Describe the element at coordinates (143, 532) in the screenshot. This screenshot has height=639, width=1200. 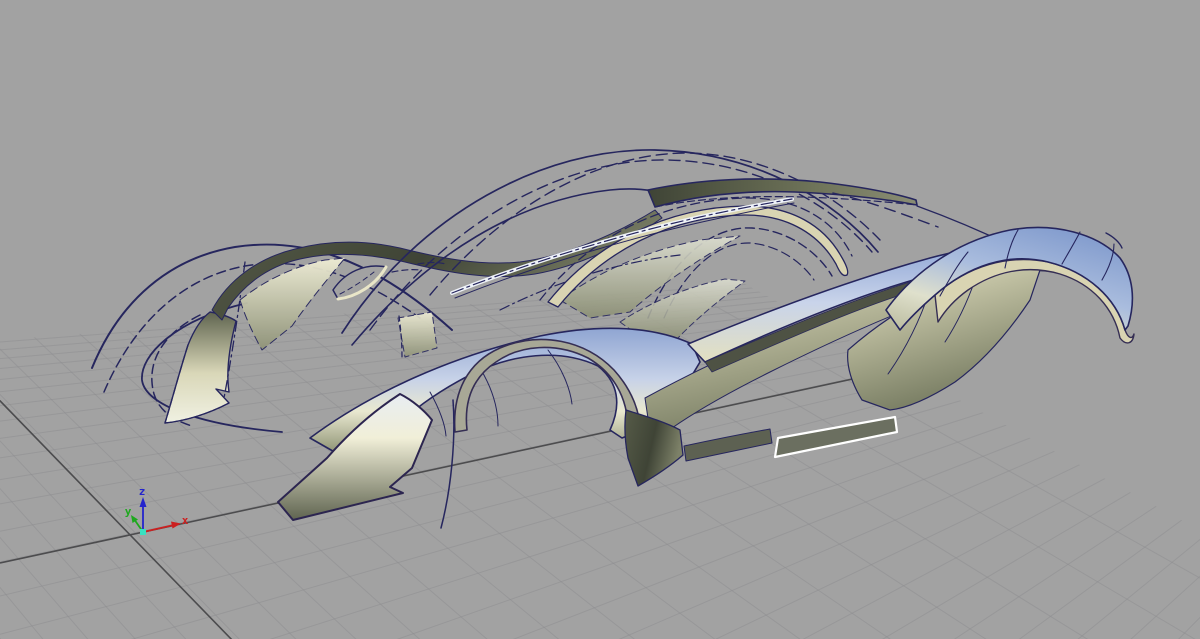
I see `origin-marker` at that location.